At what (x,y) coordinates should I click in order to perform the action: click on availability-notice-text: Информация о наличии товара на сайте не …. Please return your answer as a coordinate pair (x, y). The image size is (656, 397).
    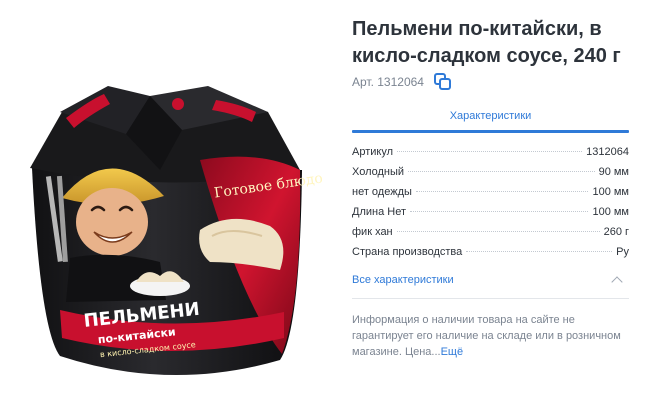
    Looking at the image, I should click on (486, 336).